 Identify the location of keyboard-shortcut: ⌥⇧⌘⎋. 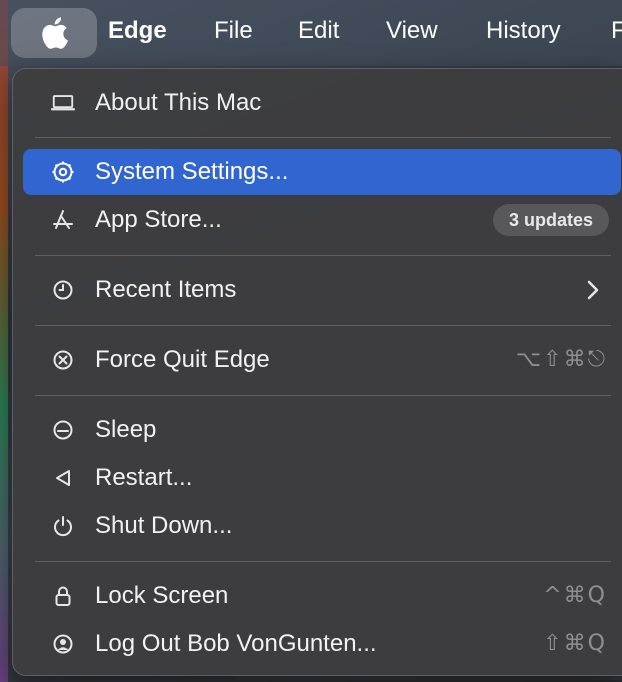
(561, 359).